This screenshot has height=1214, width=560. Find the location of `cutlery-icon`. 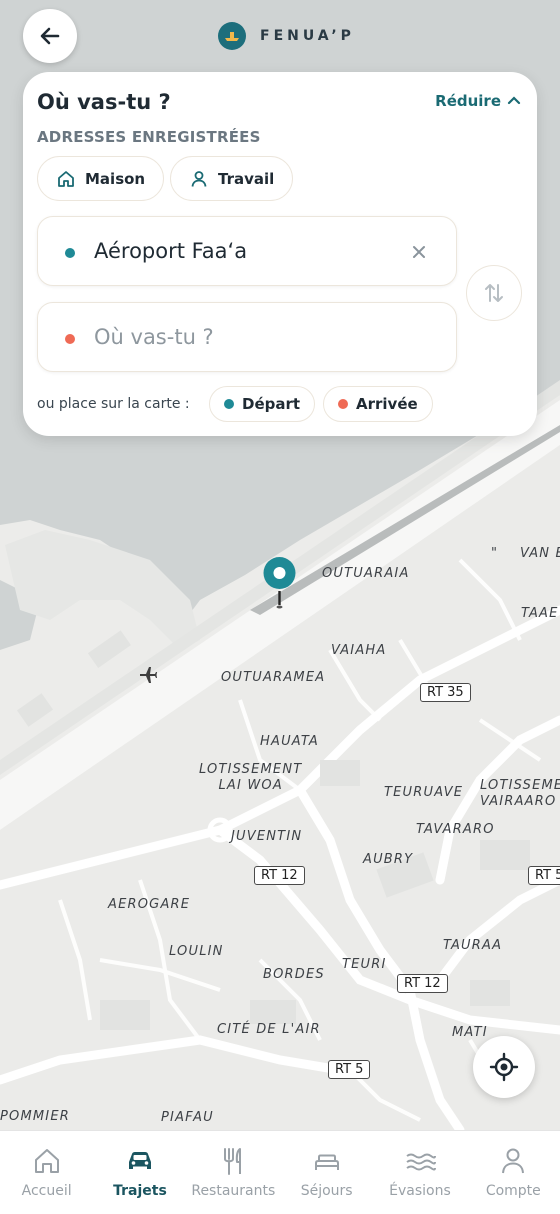

cutlery-icon is located at coordinates (233, 1161).